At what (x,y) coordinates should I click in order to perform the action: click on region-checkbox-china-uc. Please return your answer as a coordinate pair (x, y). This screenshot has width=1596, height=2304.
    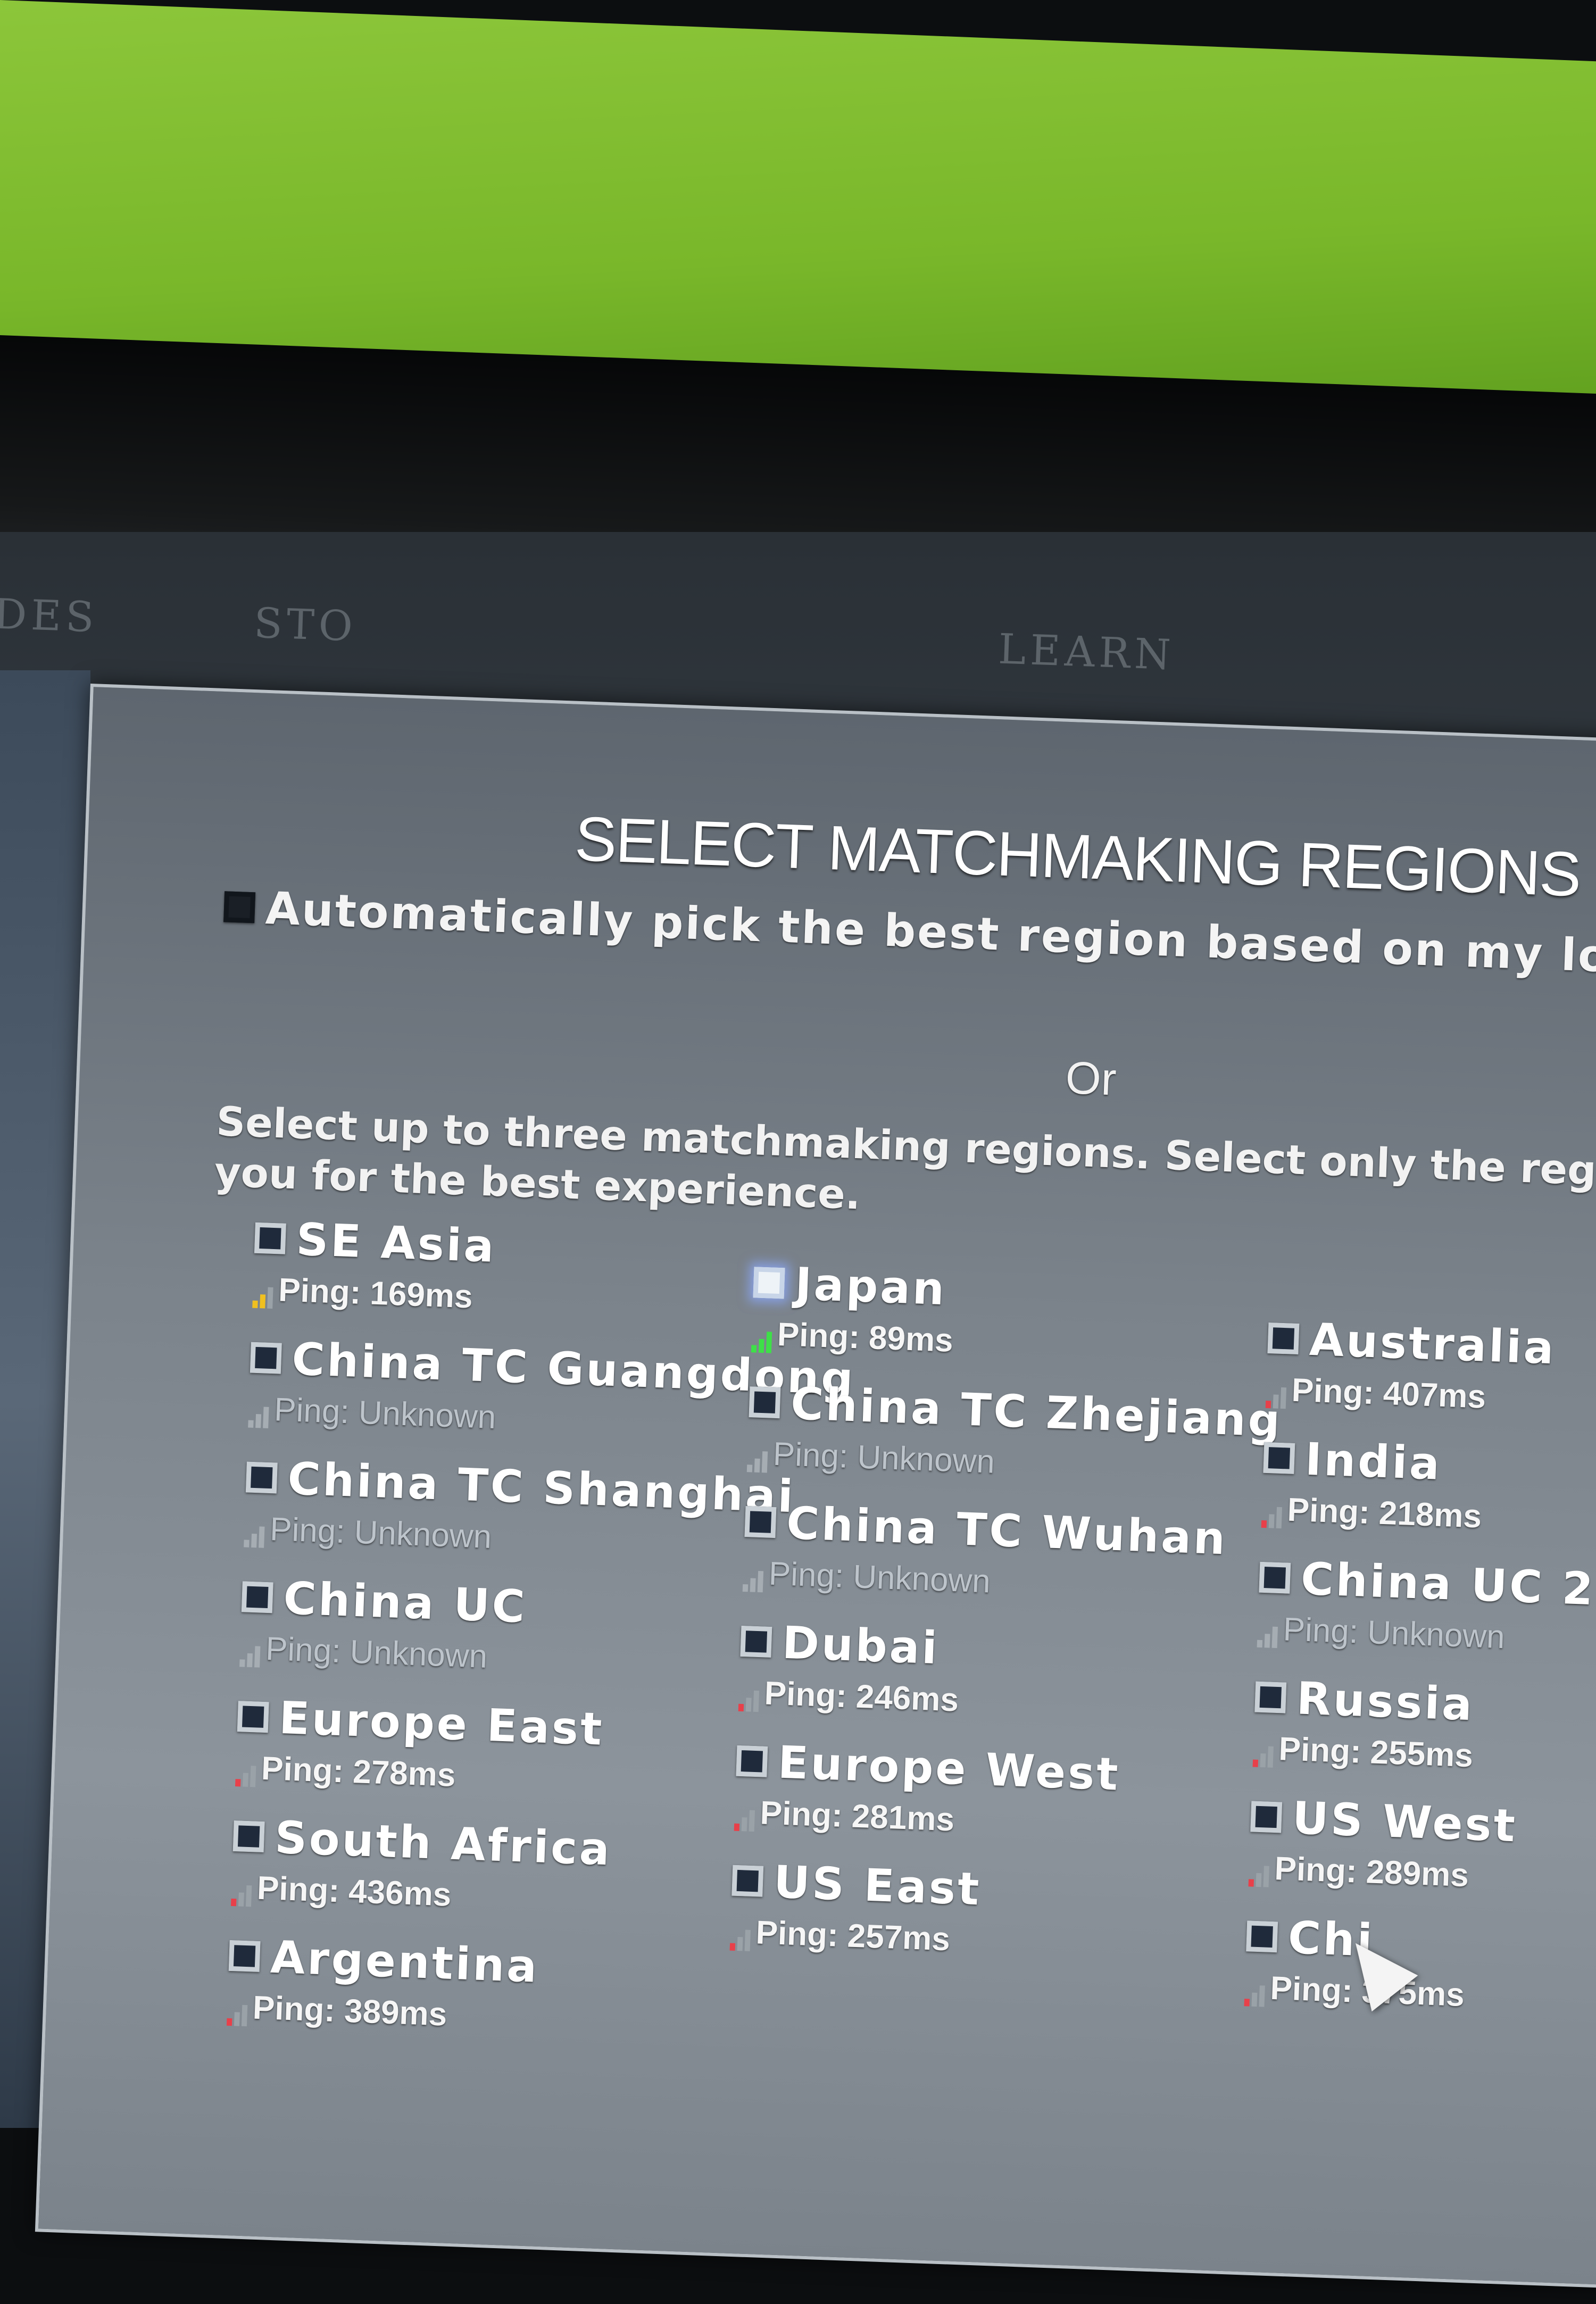
    Looking at the image, I should click on (257, 1597).